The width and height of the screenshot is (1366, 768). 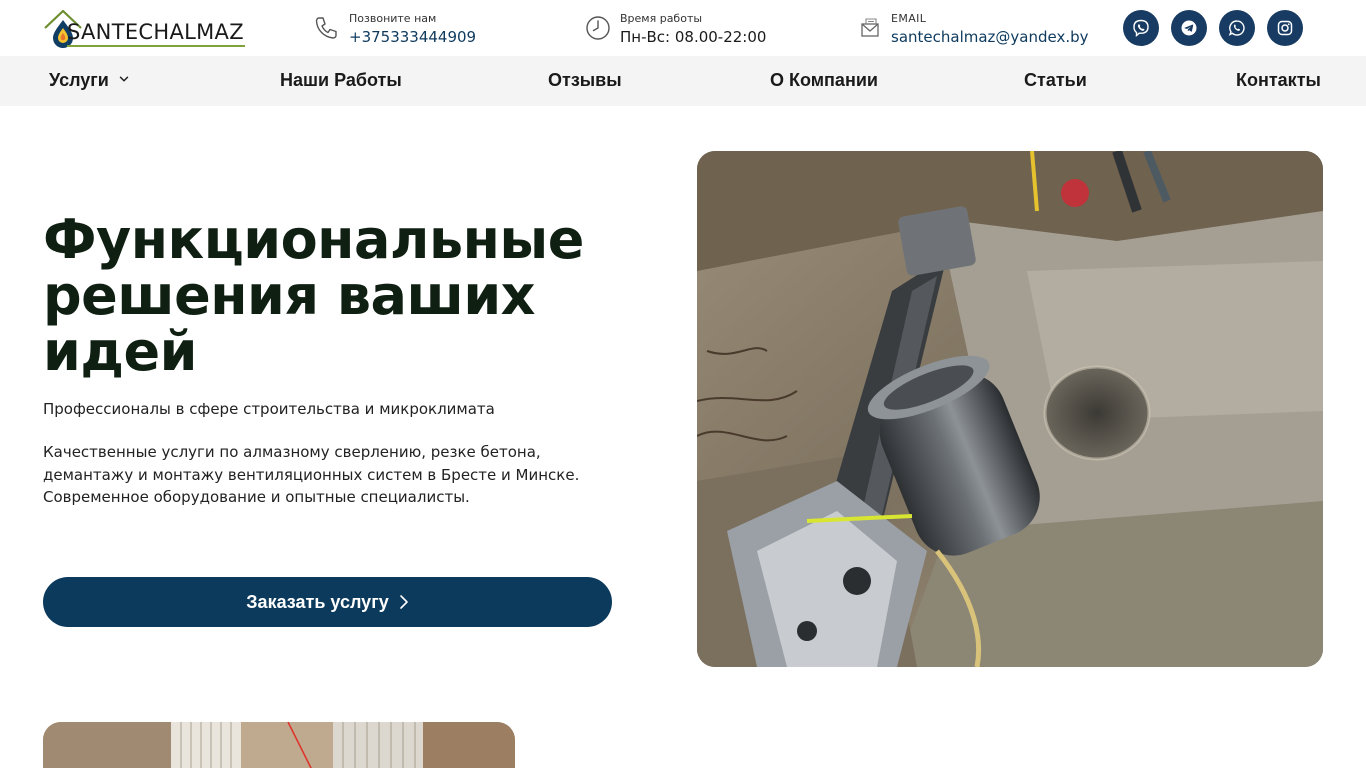 What do you see at coordinates (124, 79) in the screenshot?
I see `chevron-down-icon` at bounding box center [124, 79].